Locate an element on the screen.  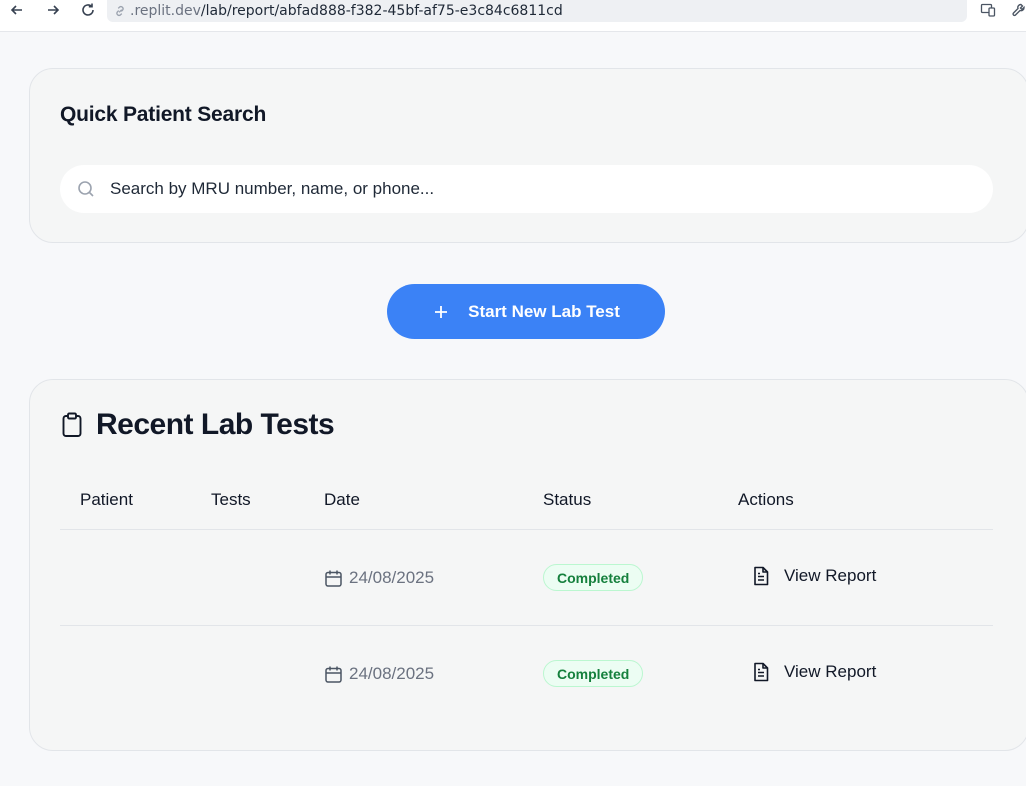
reload-icon is located at coordinates (88, 9).